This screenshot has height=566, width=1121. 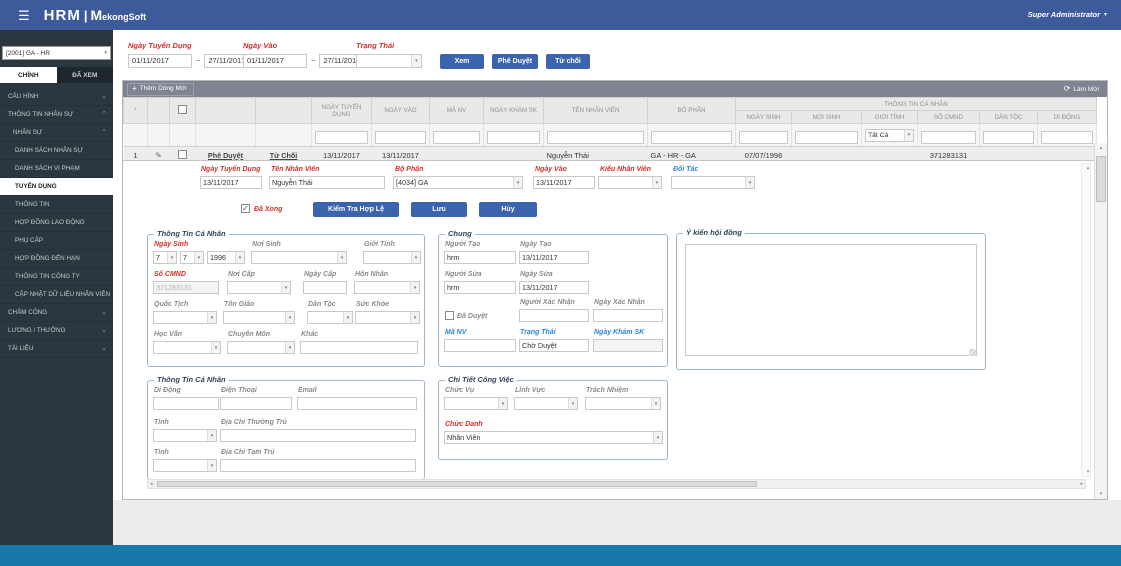 What do you see at coordinates (595, 137) in the screenshot?
I see `filter-input-ten-nhan-vien` at bounding box center [595, 137].